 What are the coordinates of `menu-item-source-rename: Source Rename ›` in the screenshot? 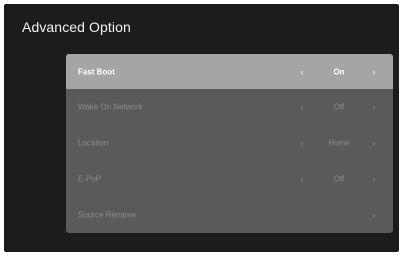 It's located at (229, 214).